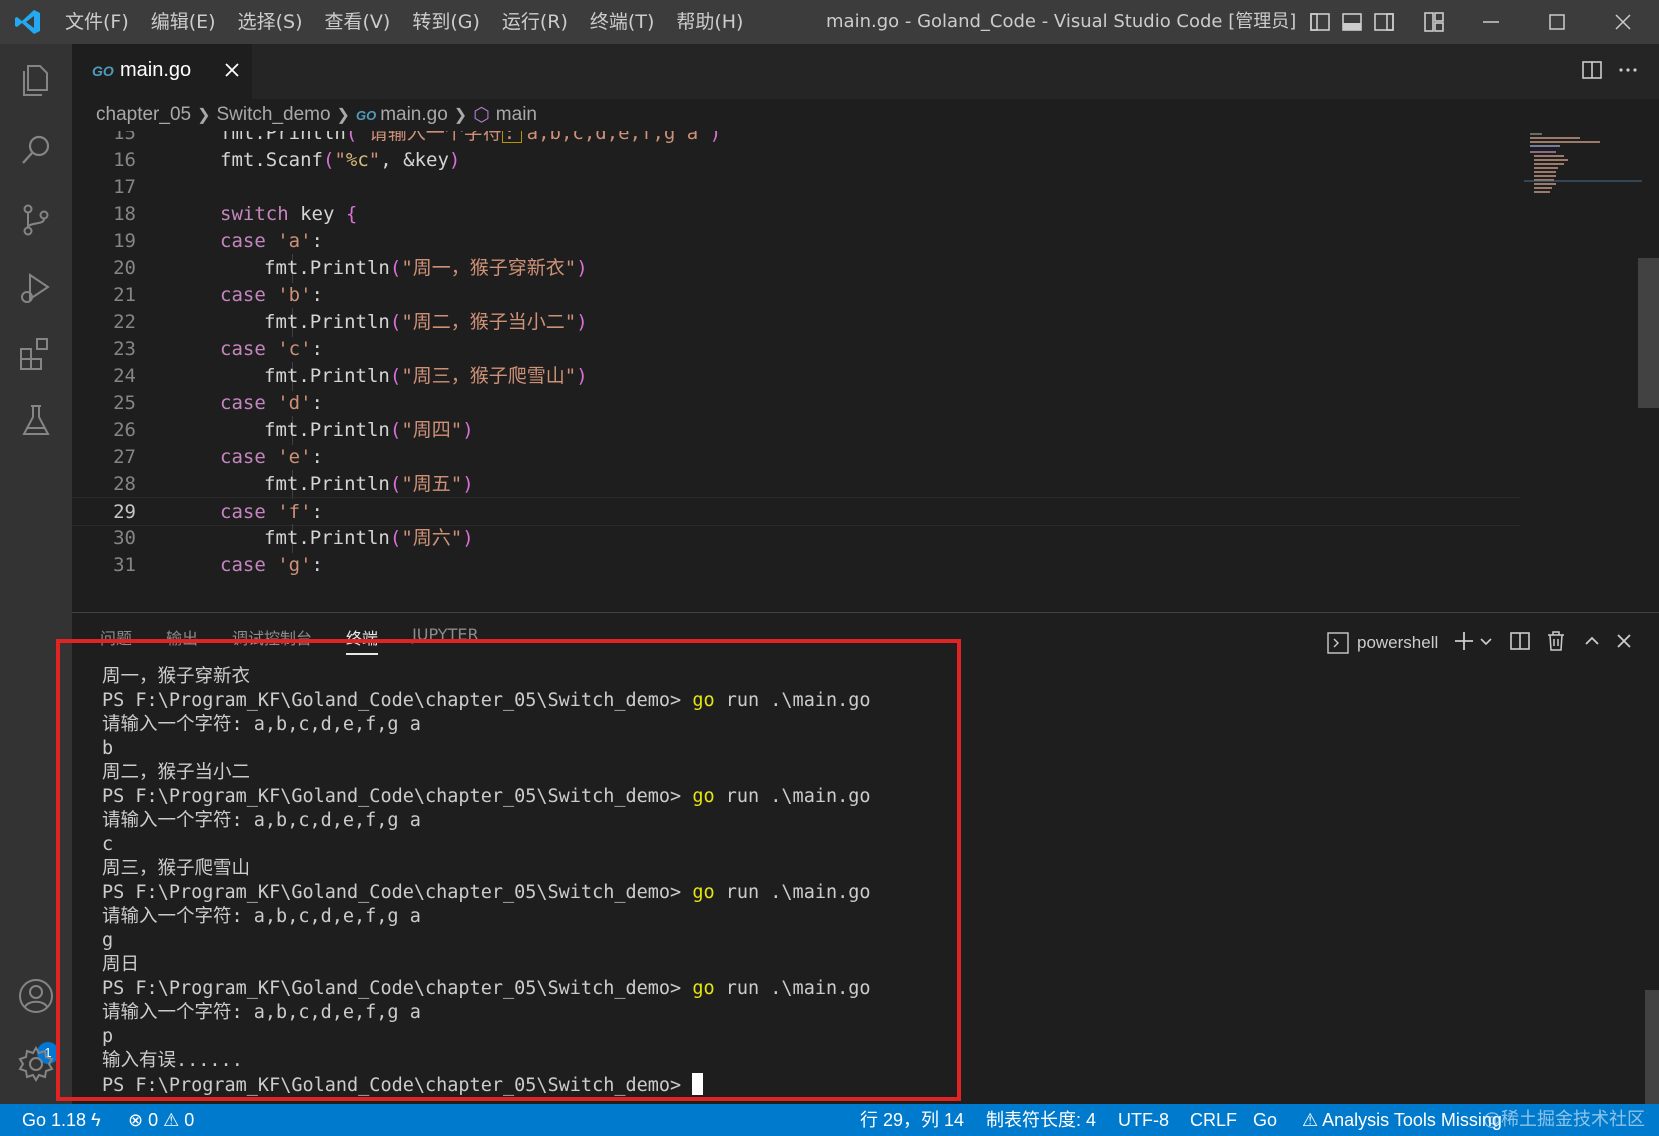 The width and height of the screenshot is (1659, 1136). Describe the element at coordinates (1592, 70) in the screenshot. I see `split-editor-icon` at that location.